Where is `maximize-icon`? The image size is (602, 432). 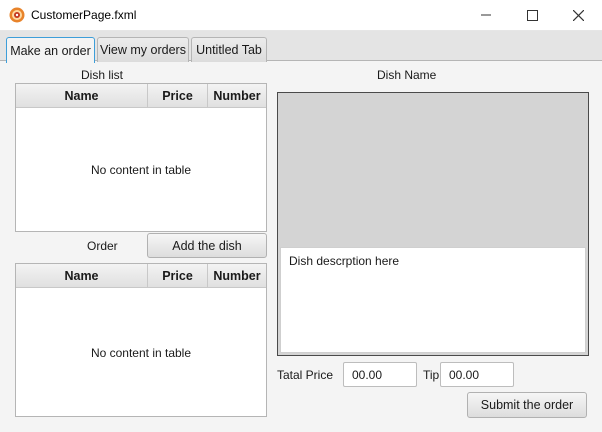 maximize-icon is located at coordinates (532, 15).